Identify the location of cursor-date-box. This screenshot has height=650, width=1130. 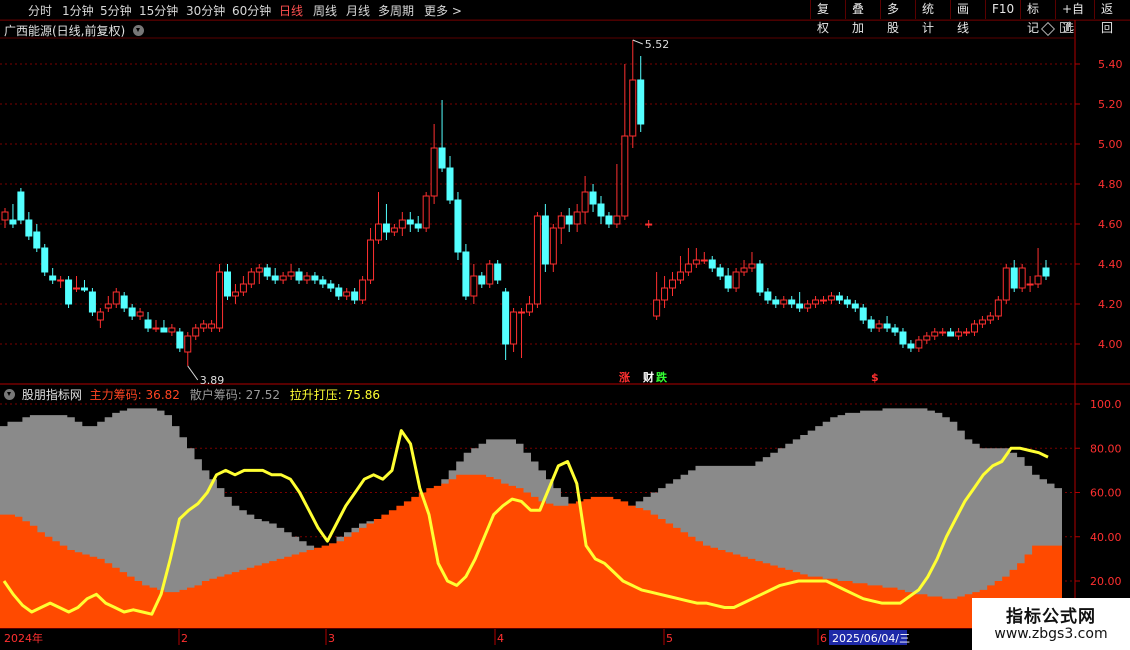
(868, 637).